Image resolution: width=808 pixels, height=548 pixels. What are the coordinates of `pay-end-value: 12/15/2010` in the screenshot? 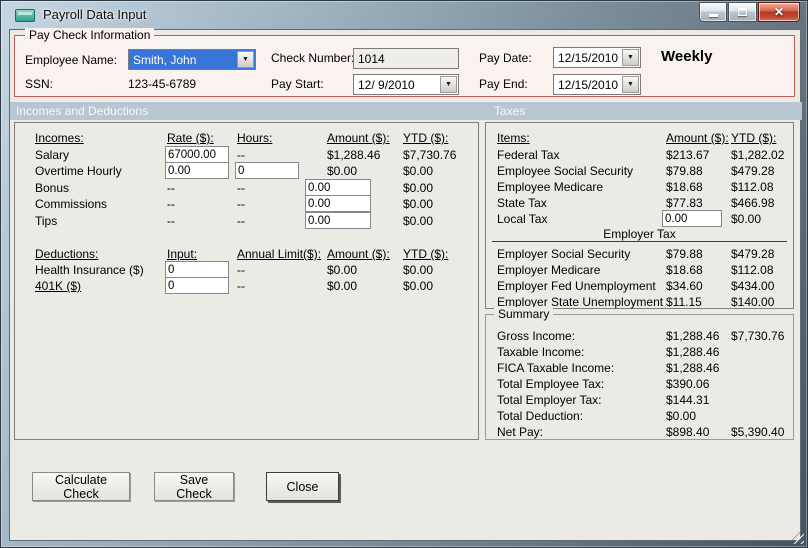 It's located at (588, 85).